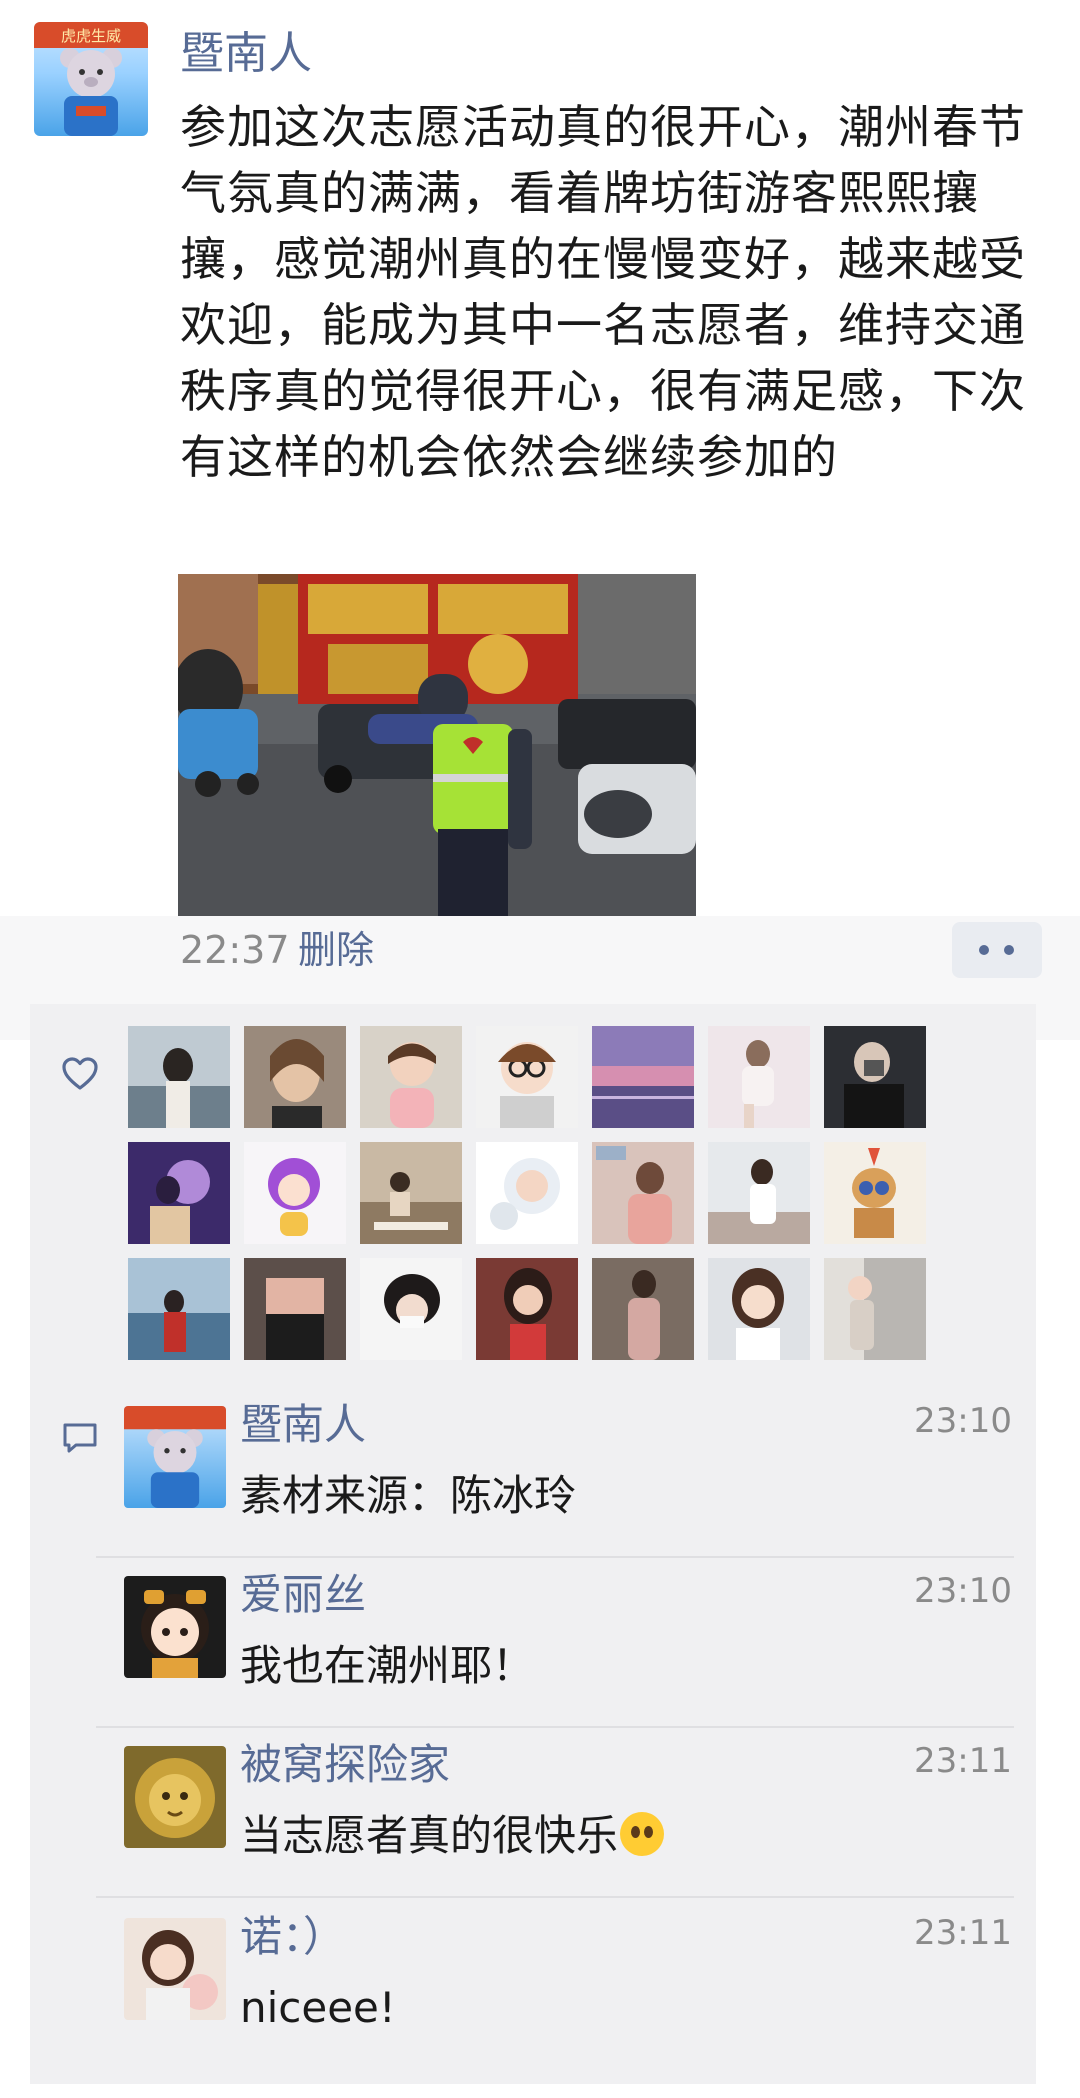  I want to click on delete-link: 删除, so click(336, 950).